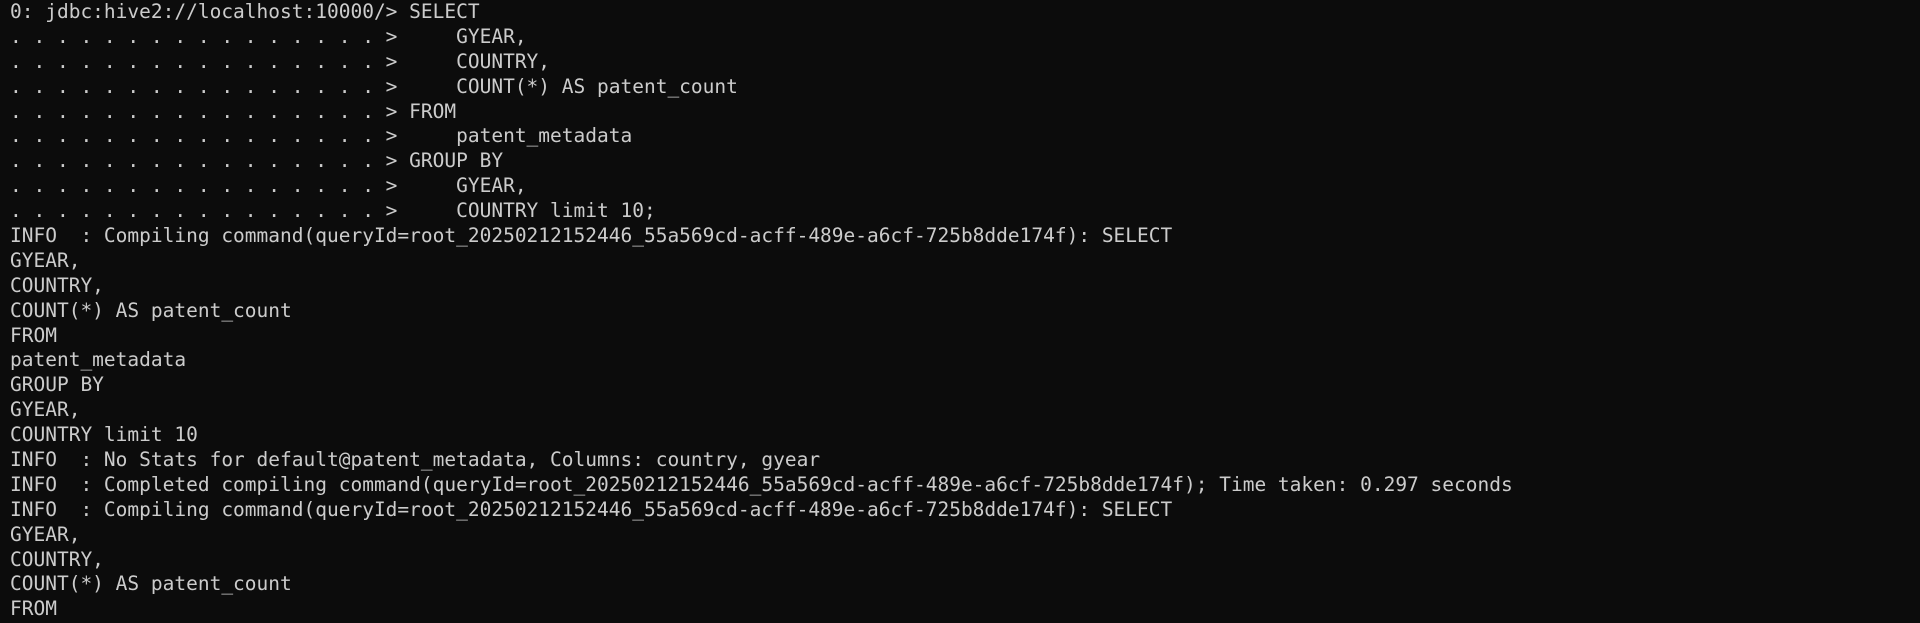 The width and height of the screenshot is (1920, 623). What do you see at coordinates (104, 435) in the screenshot?
I see `output-line: COUNTRY limit 10` at bounding box center [104, 435].